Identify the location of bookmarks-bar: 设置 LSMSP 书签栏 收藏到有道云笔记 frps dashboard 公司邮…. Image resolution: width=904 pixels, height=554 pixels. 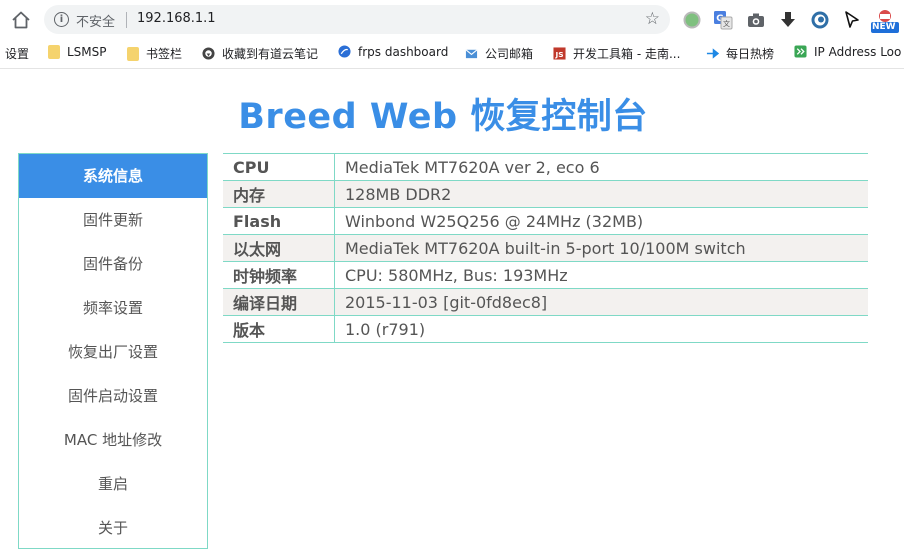
(452, 53).